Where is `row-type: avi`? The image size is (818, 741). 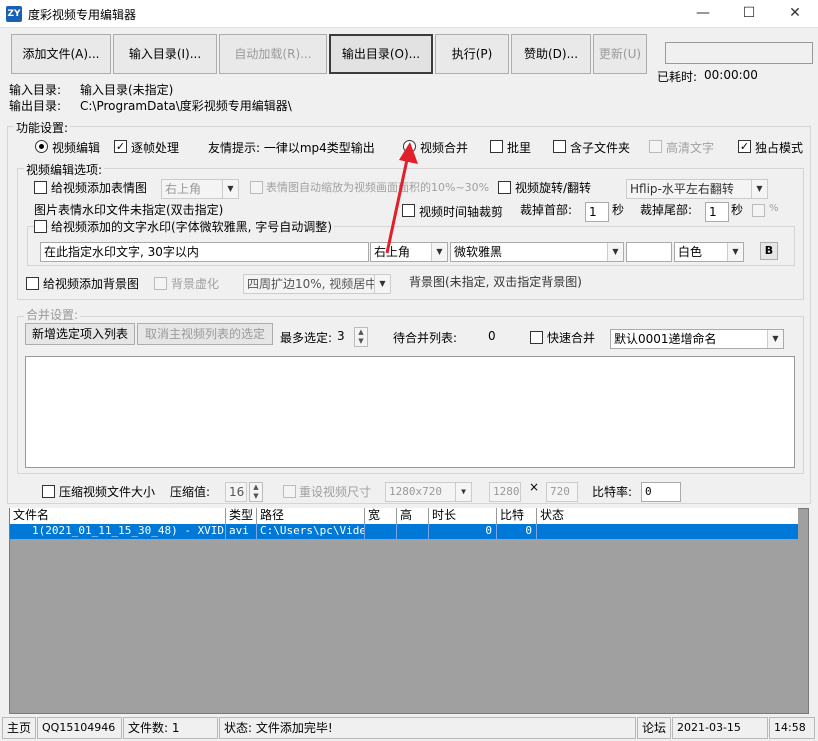 row-type: avi is located at coordinates (241, 531).